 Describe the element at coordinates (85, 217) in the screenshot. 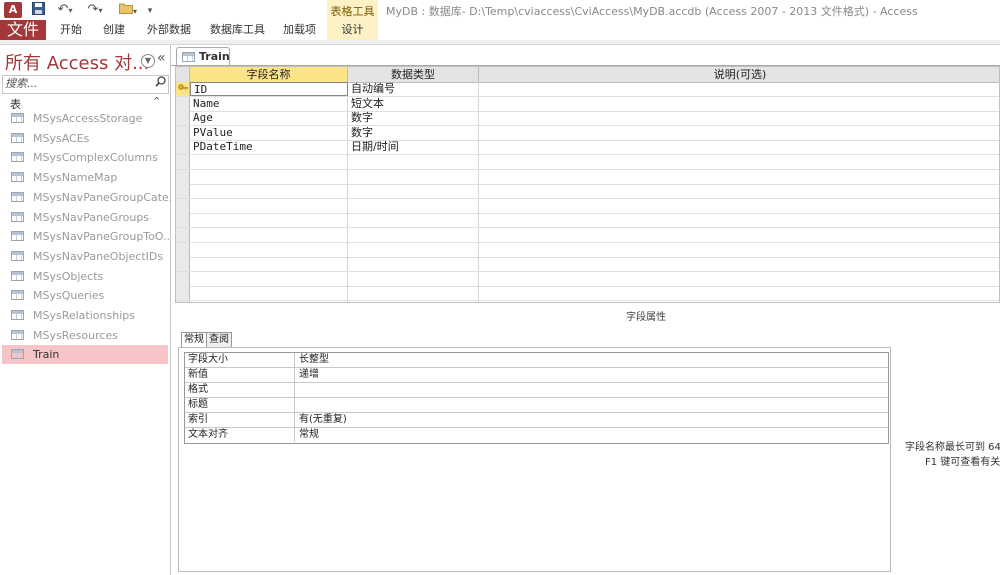

I see `nav-item-table: MSysNavPaneGroups` at that location.